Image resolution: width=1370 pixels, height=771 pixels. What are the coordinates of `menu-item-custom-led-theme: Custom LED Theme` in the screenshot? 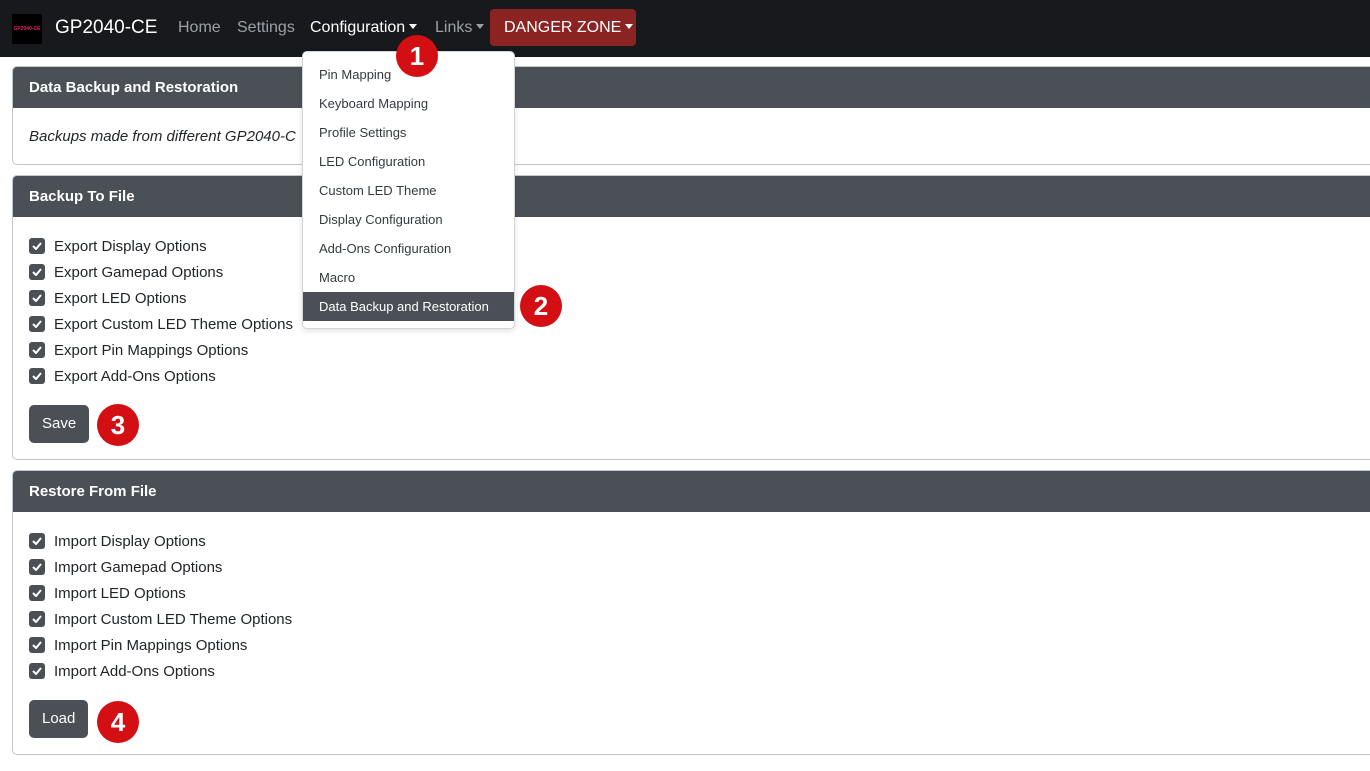 It's located at (408, 190).